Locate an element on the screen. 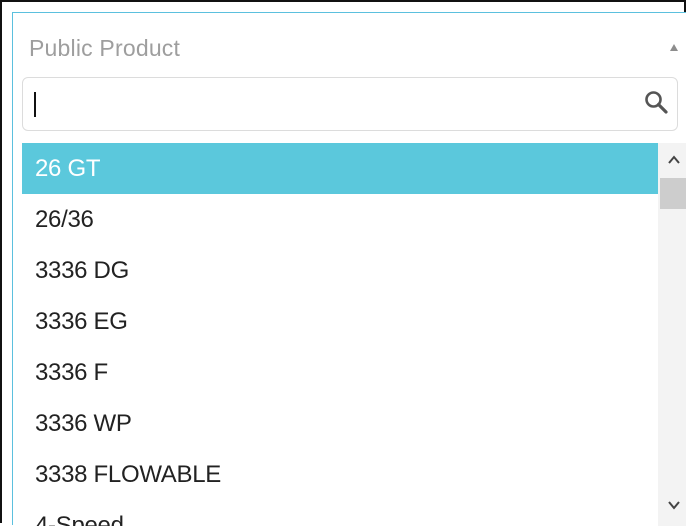  option-item: 3338 FLOWABLE is located at coordinates (340, 474).